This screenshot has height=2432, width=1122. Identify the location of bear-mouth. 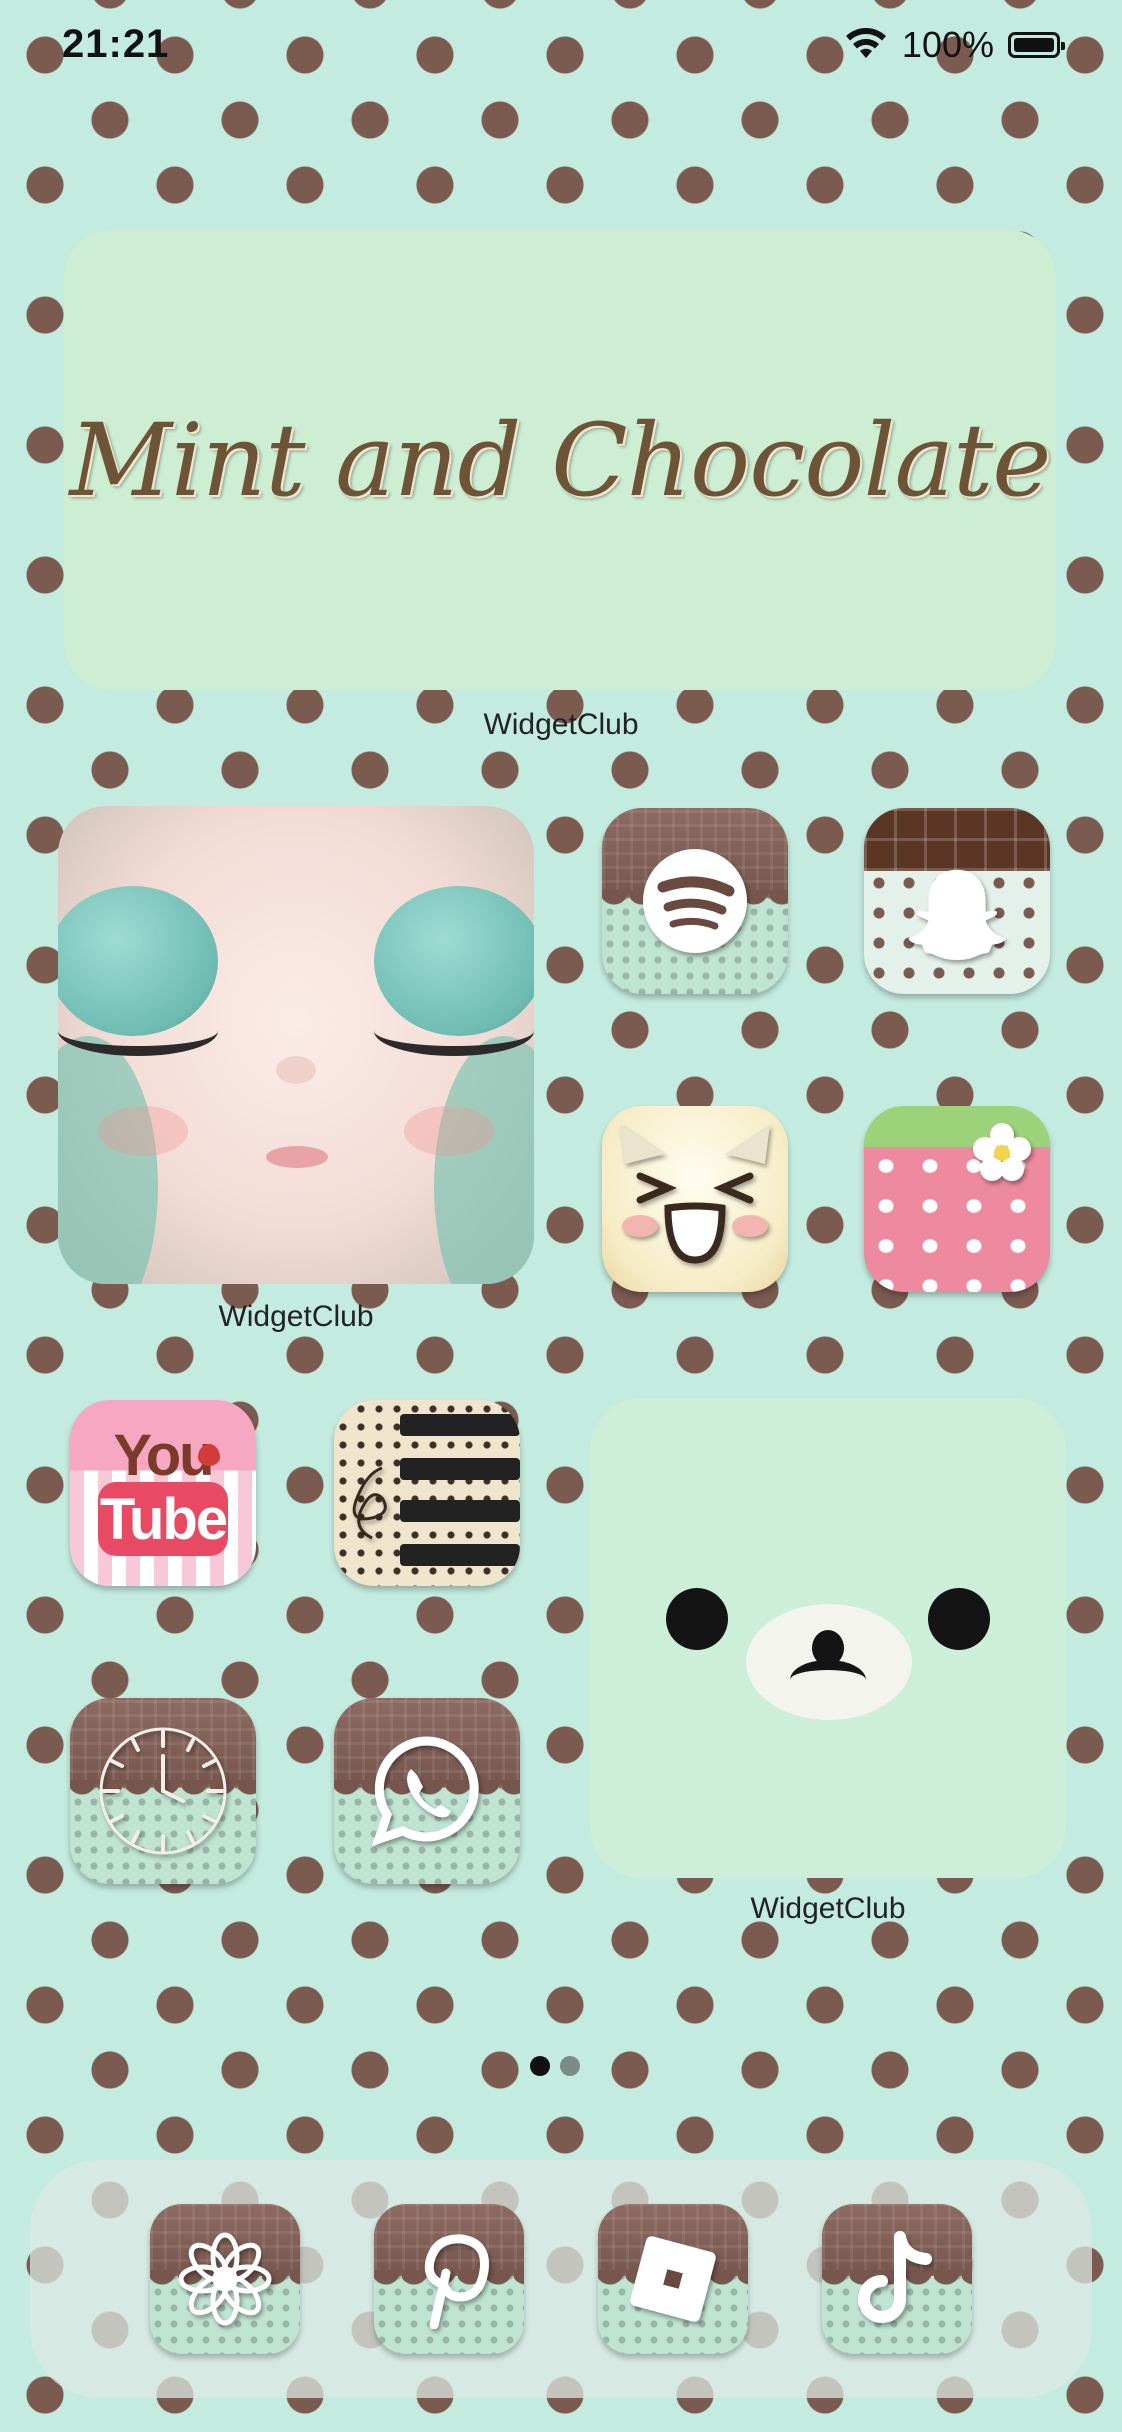
(828, 1680).